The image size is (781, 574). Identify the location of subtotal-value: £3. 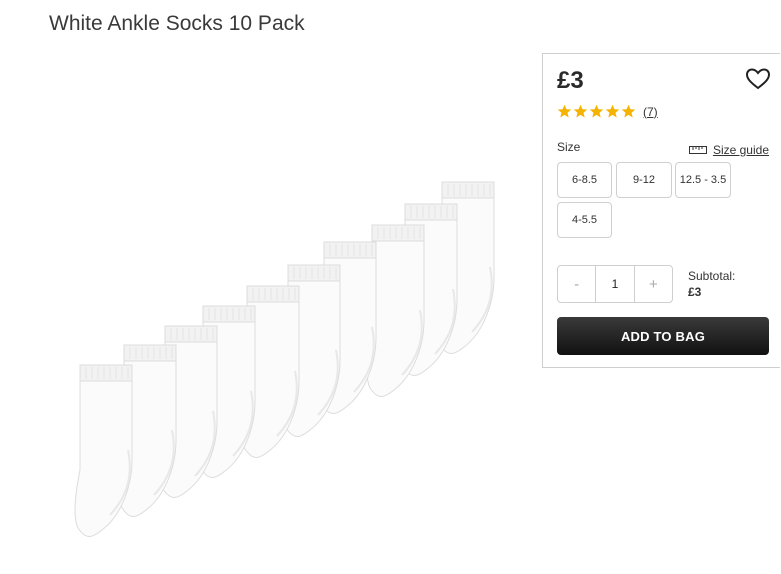
(695, 292).